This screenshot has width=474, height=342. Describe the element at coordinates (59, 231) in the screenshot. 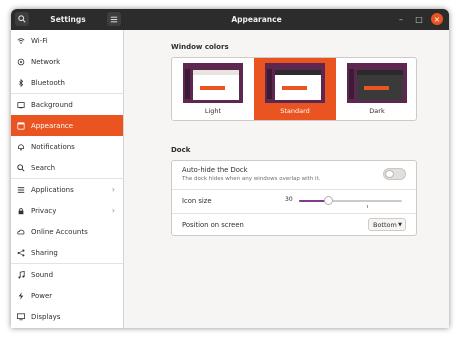

I see `sidebar-item-label: Online Accounts` at that location.